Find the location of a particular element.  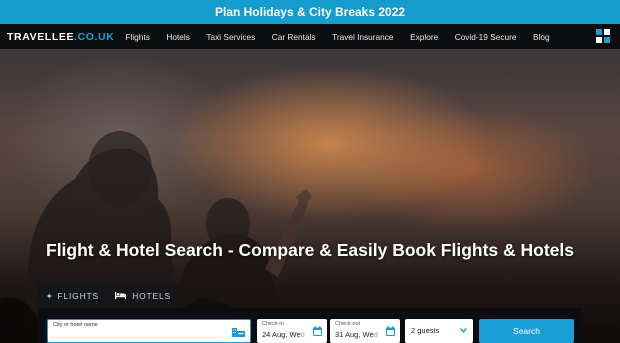

check-out-label: Check-out is located at coordinates (348, 324).